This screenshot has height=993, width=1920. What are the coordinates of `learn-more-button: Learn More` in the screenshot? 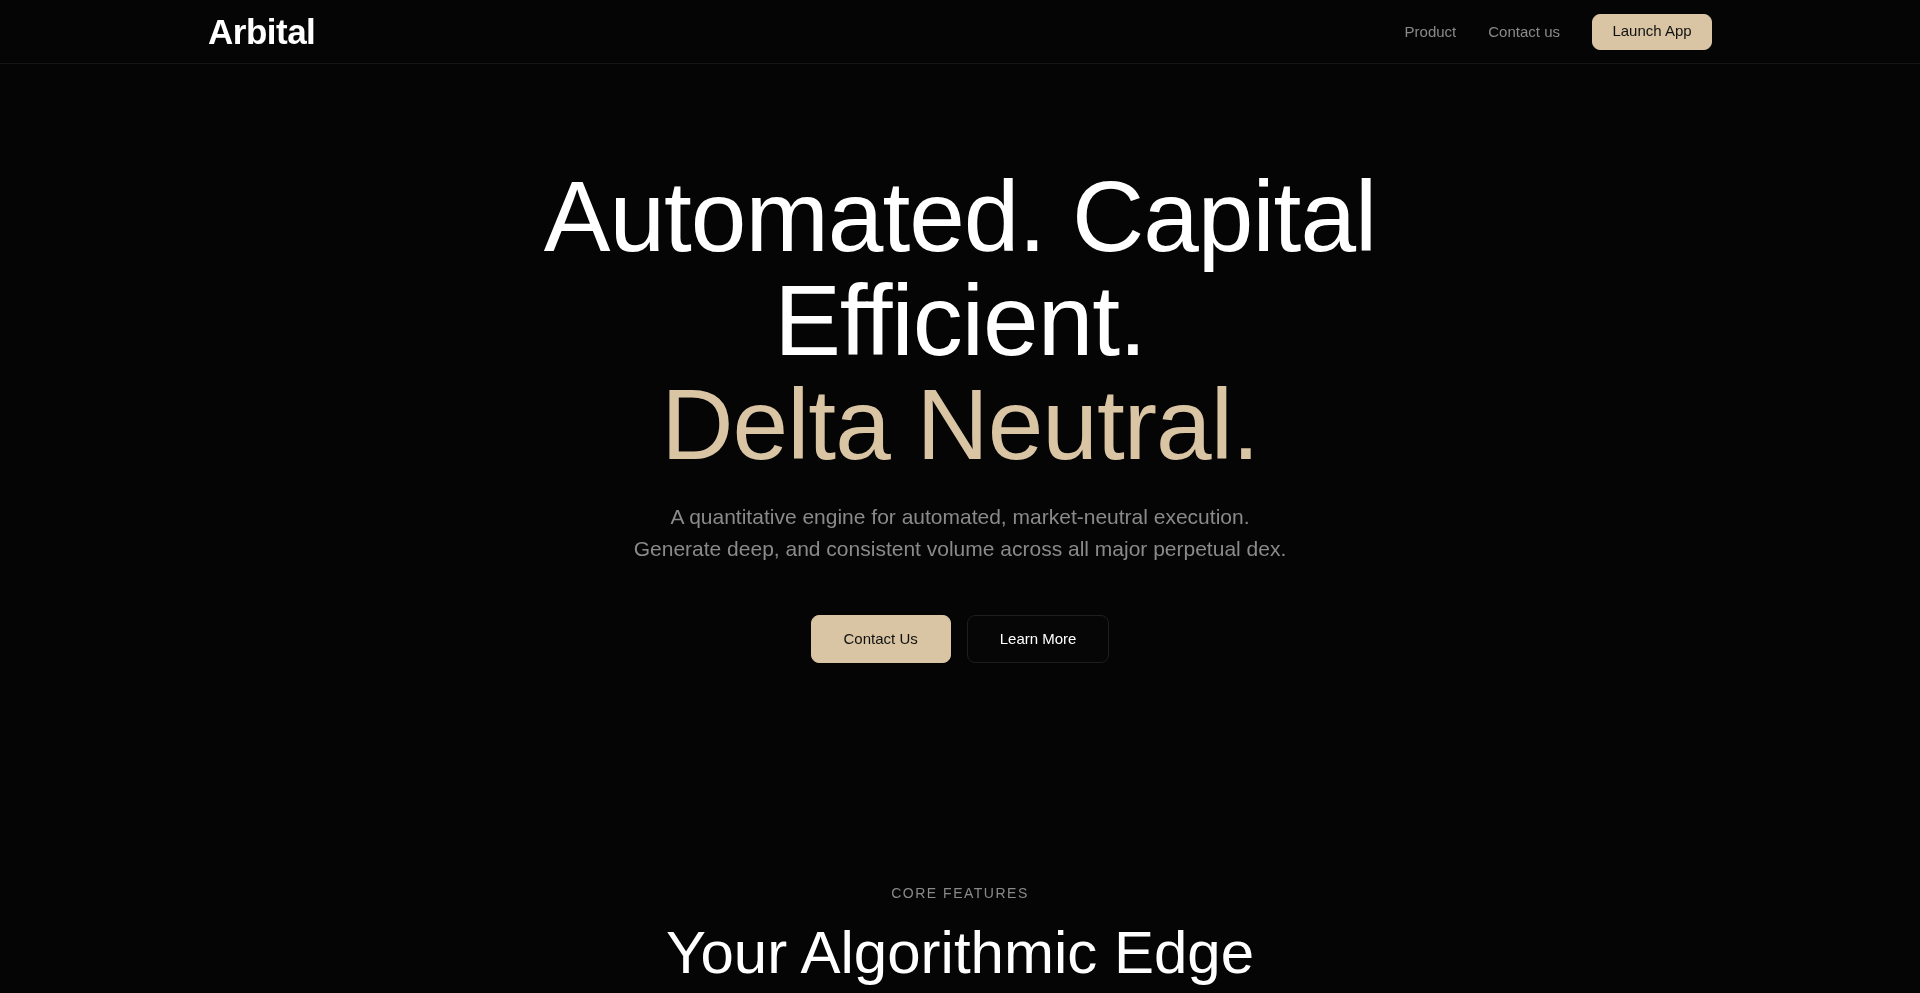 It's located at (1038, 639).